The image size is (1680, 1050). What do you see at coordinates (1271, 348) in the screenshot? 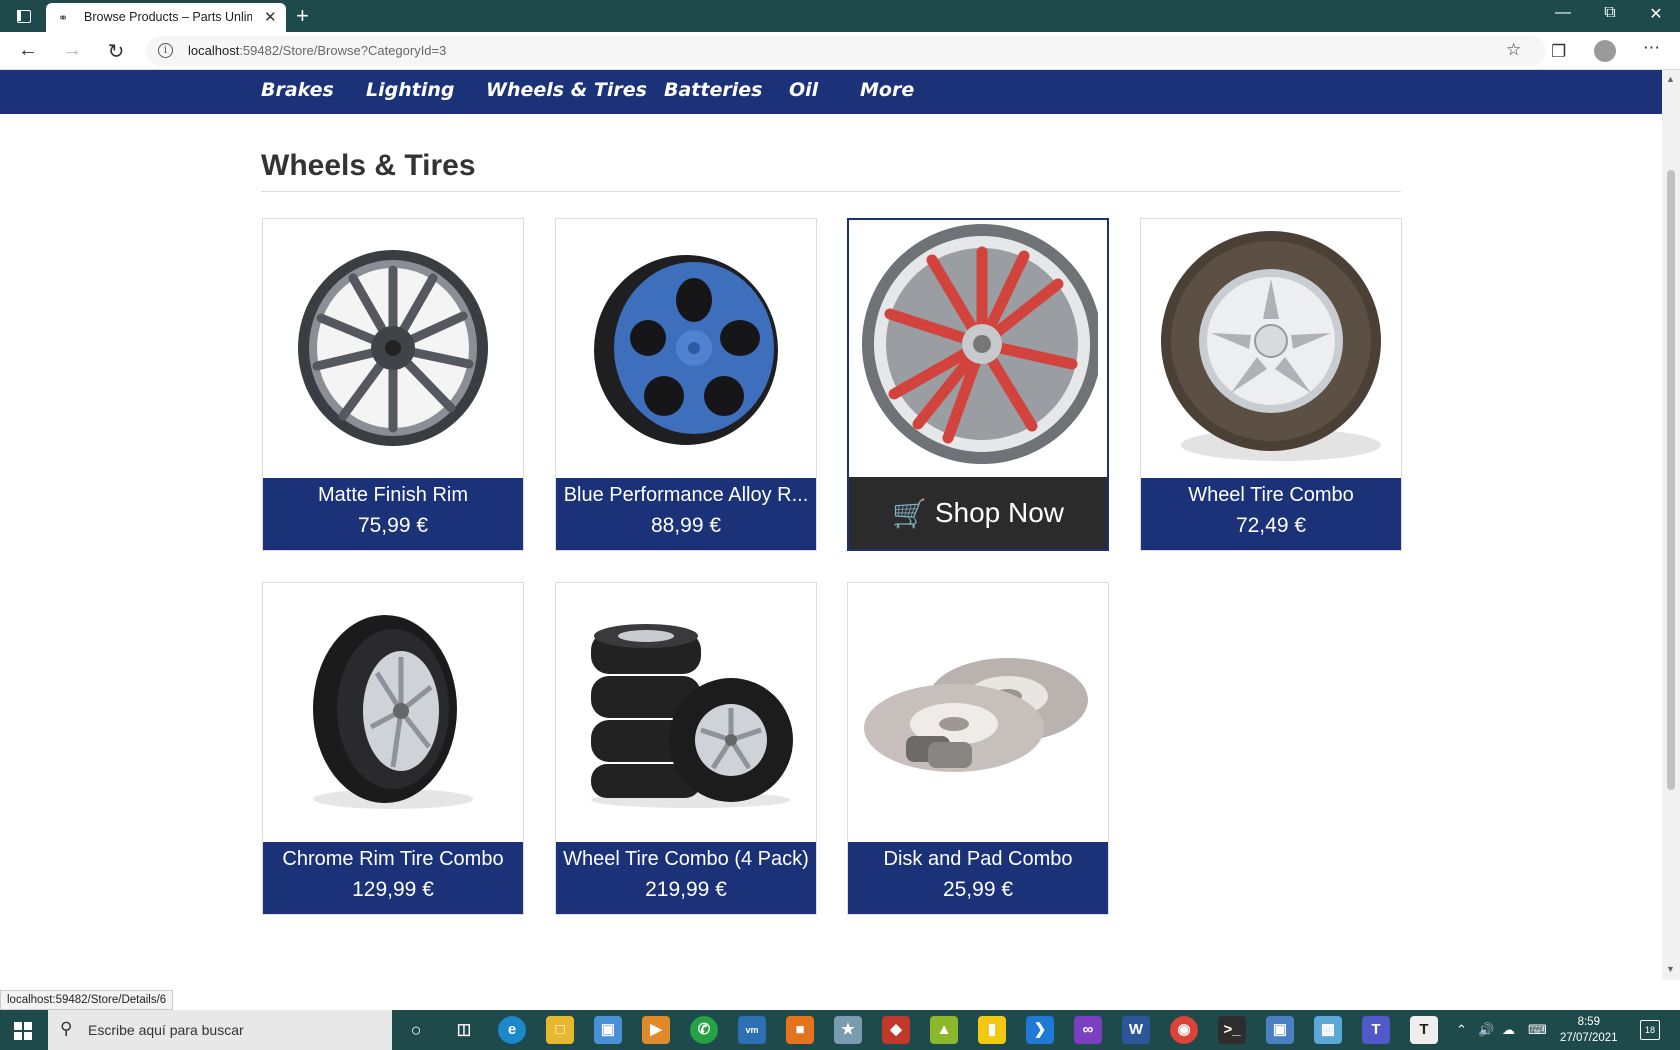
I see `product-image-wheel-tire` at bounding box center [1271, 348].